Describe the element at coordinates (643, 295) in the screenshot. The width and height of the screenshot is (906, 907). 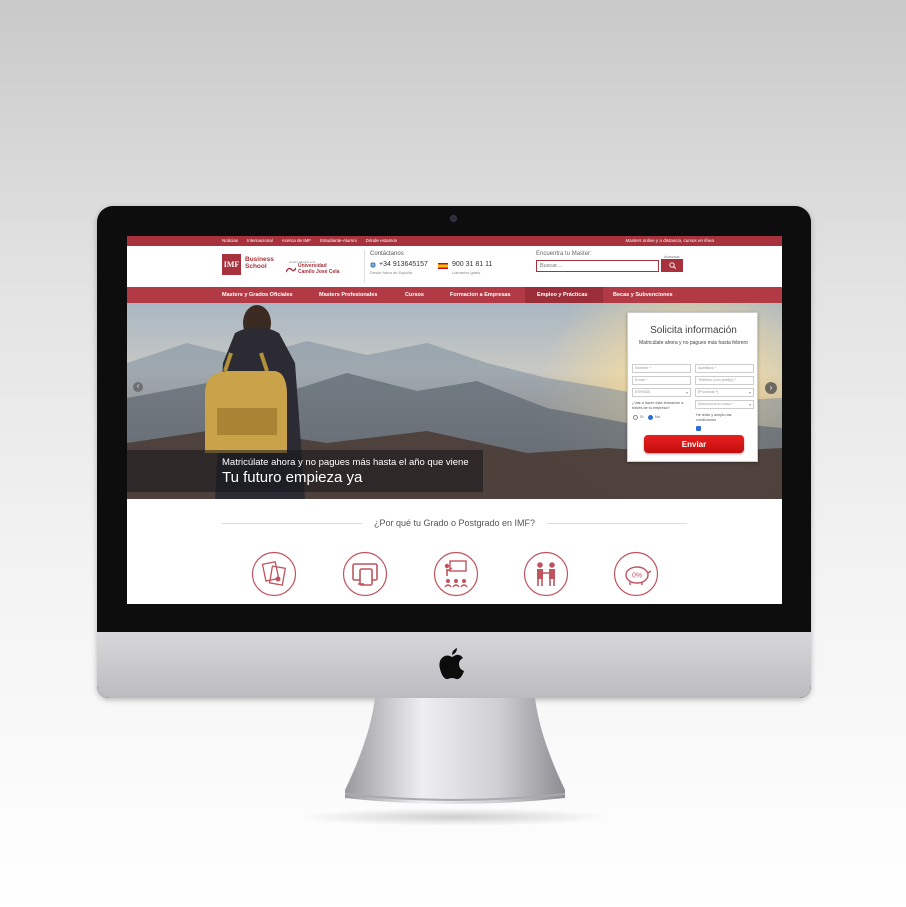
I see `nav-becas: Becas y Subvenciones` at that location.